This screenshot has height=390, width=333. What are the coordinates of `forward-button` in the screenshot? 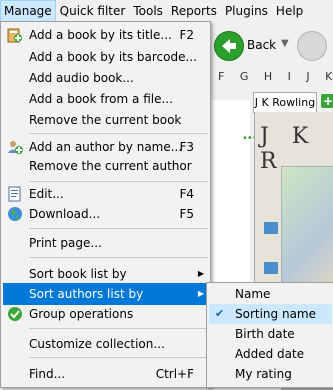 It's located at (312, 46).